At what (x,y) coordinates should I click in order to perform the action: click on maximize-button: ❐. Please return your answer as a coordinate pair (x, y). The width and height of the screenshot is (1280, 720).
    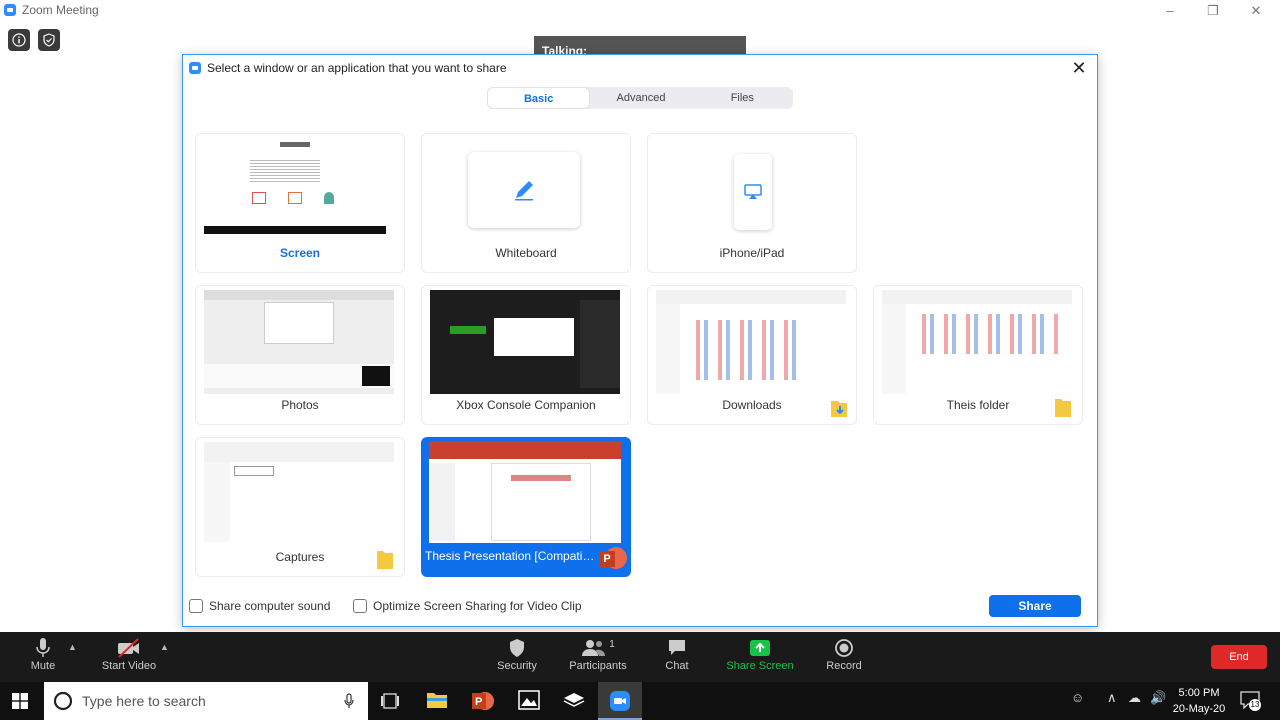
    Looking at the image, I should click on (1213, 11).